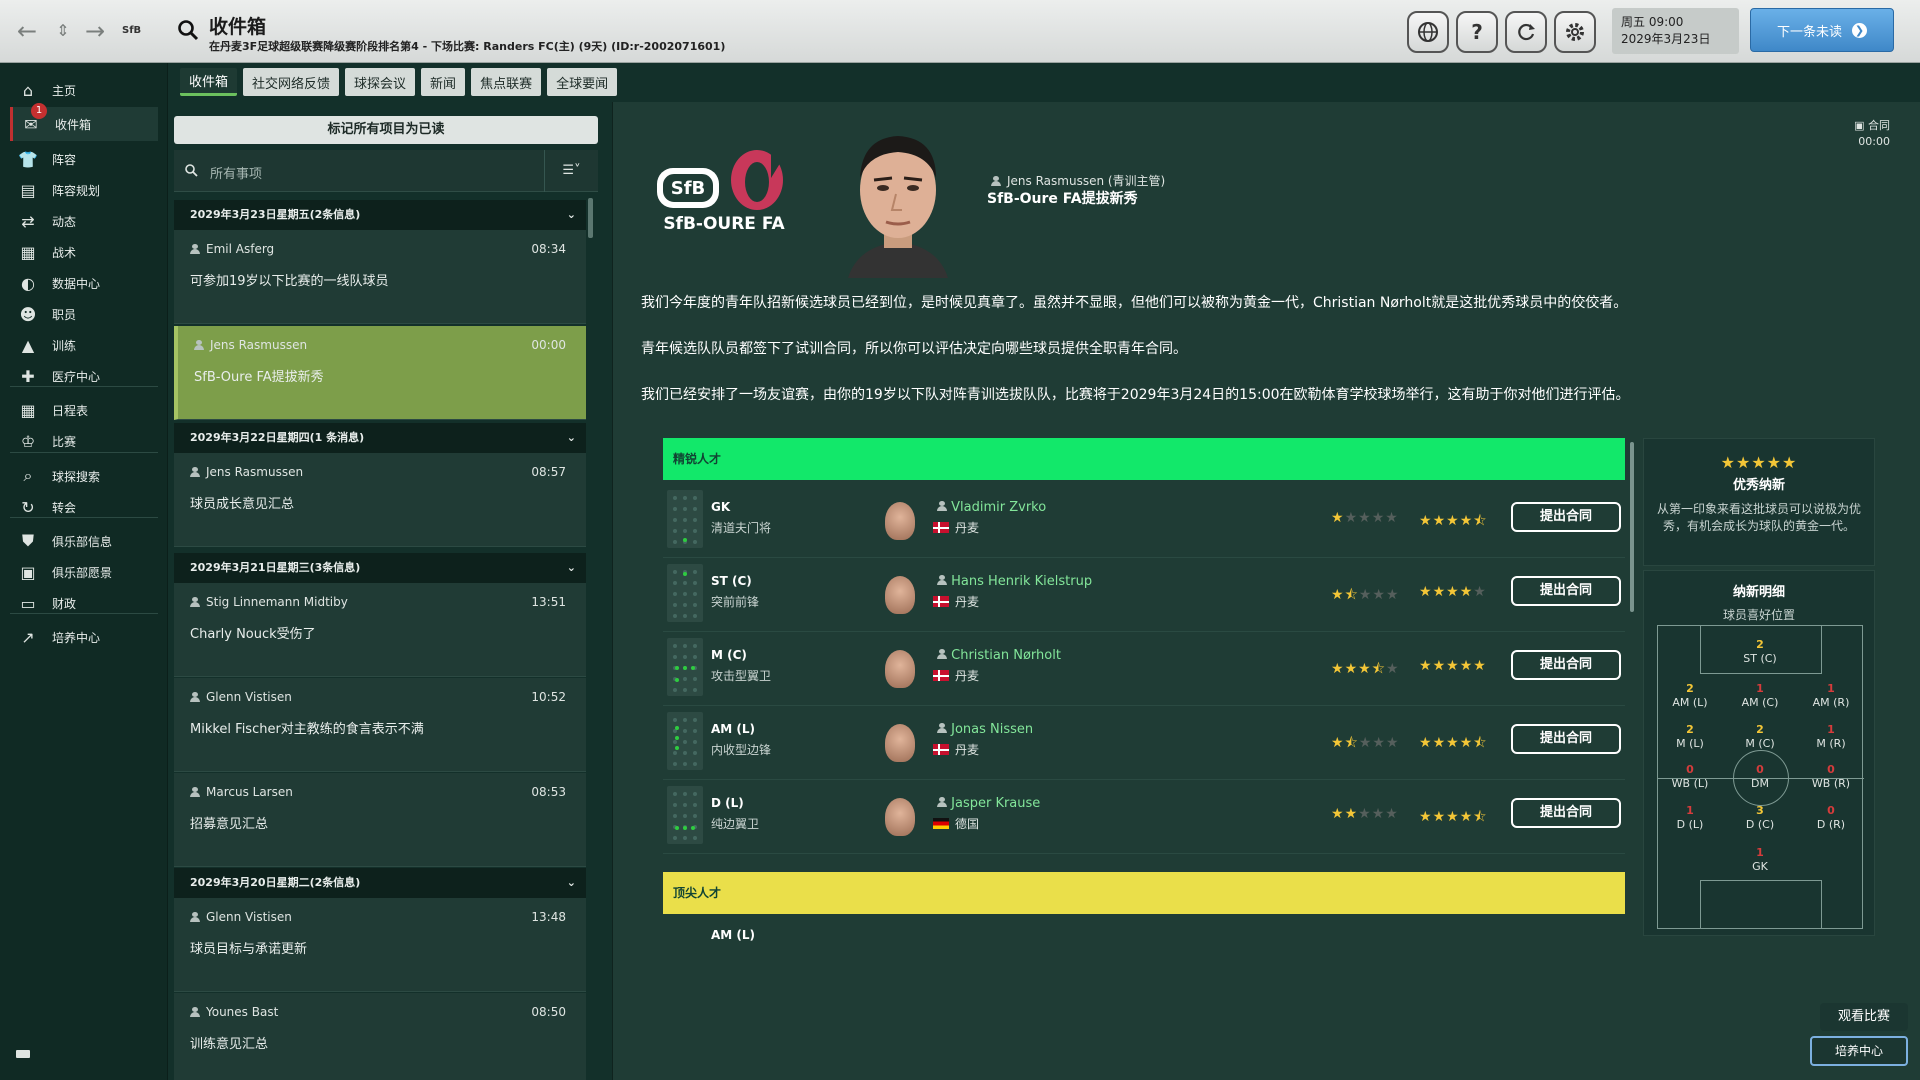  I want to click on staff-icon: ☻, so click(28, 314).